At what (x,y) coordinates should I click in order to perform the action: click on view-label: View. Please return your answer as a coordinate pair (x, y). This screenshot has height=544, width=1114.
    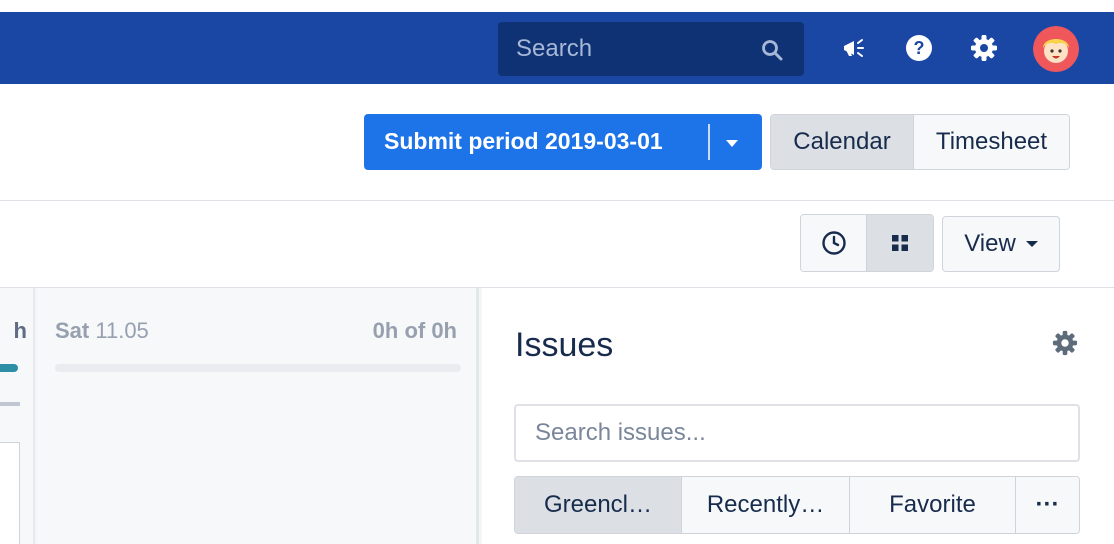
    Looking at the image, I should click on (990, 243).